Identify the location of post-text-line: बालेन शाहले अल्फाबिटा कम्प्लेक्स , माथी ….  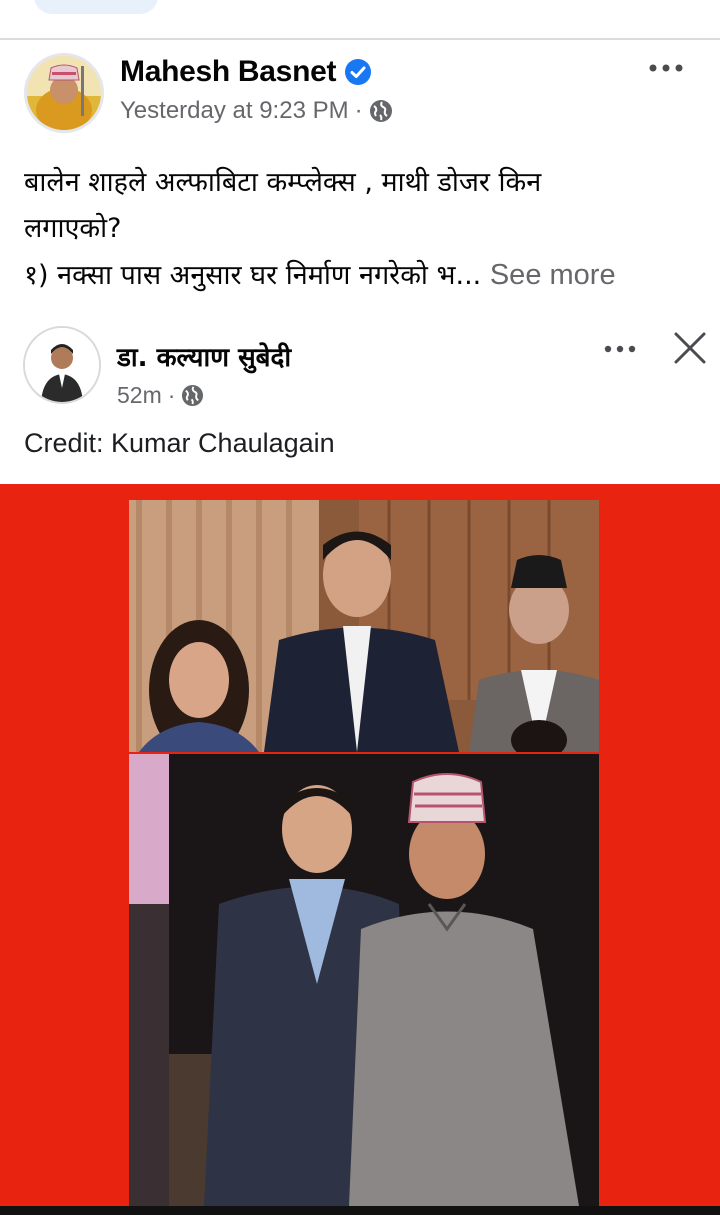
(283, 182).